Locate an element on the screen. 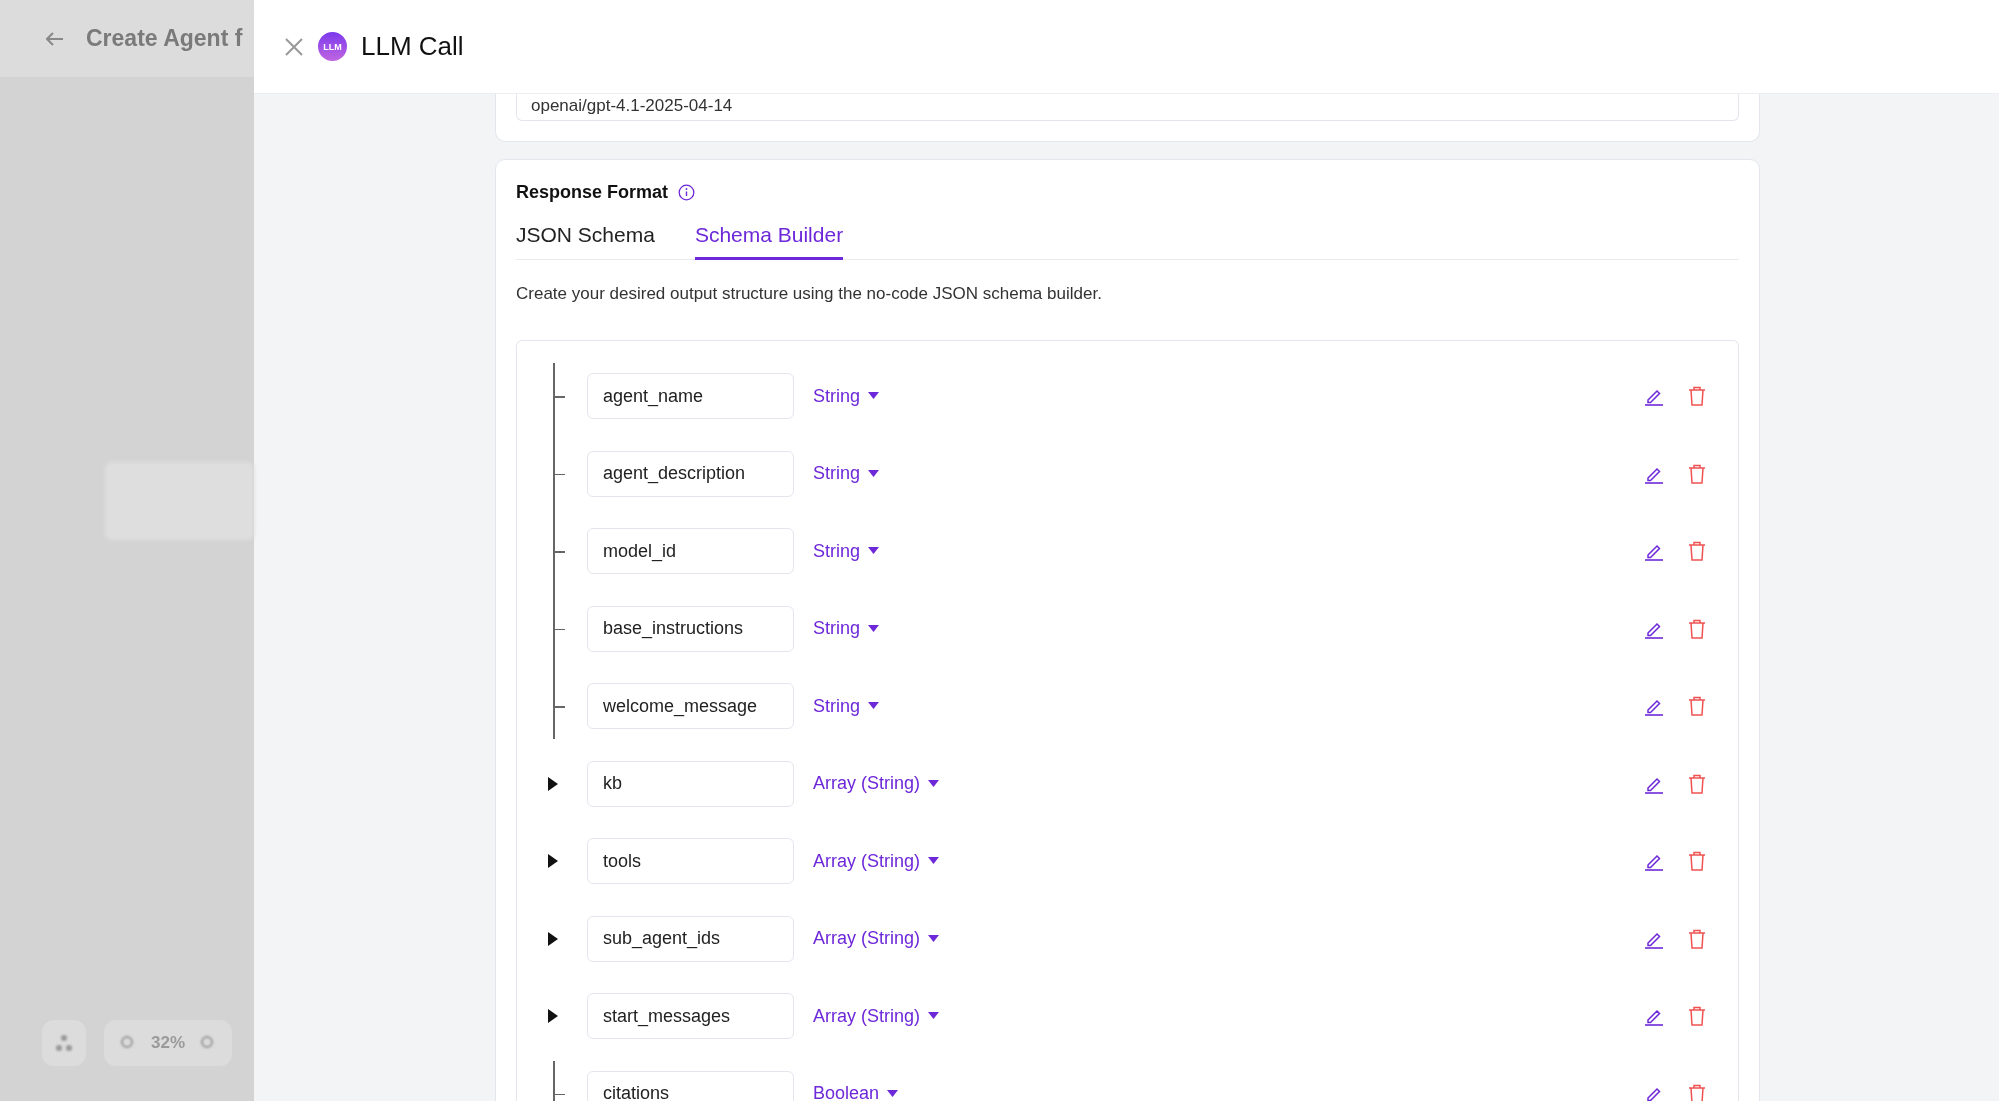 The image size is (1999, 1101). field-name-input: welcome_message is located at coordinates (690, 706).